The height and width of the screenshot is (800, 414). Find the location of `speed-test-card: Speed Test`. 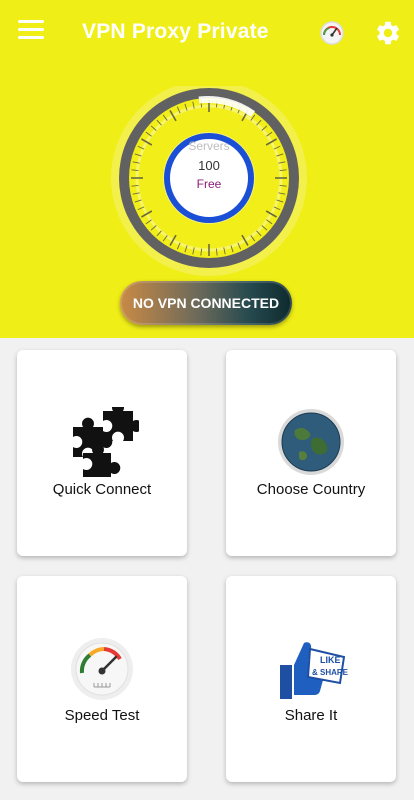

speed-test-card: Speed Test is located at coordinates (102, 679).